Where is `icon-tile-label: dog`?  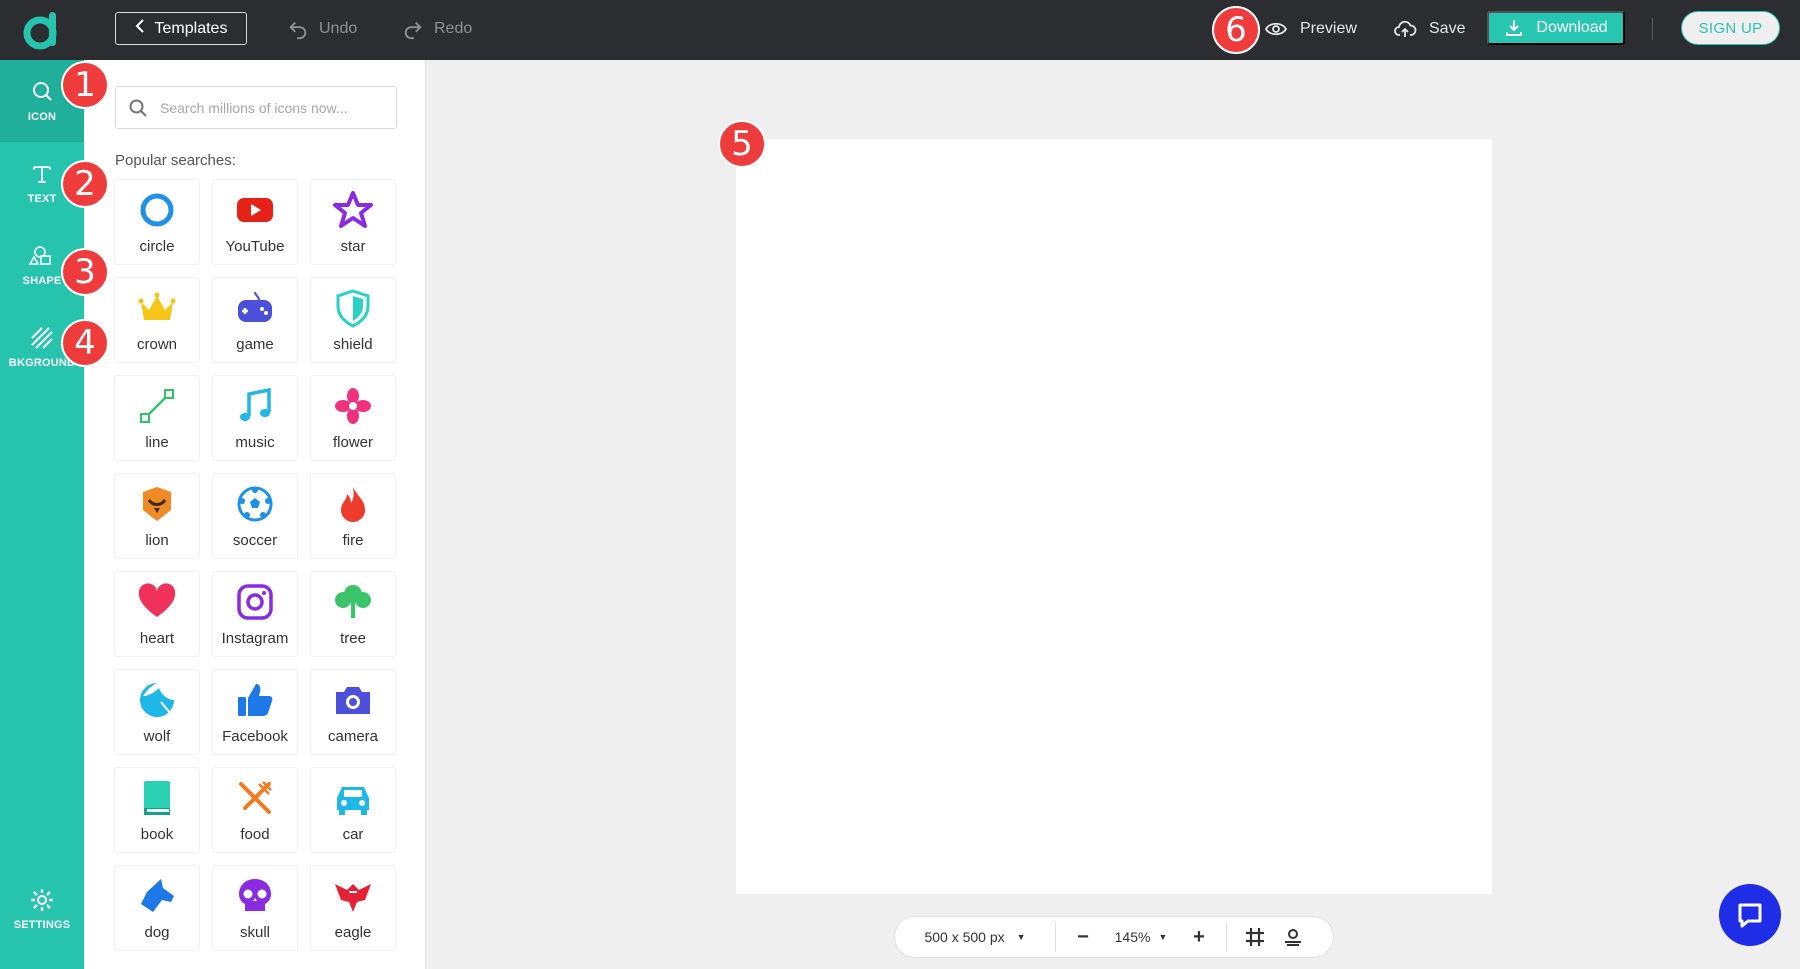 icon-tile-label: dog is located at coordinates (156, 932).